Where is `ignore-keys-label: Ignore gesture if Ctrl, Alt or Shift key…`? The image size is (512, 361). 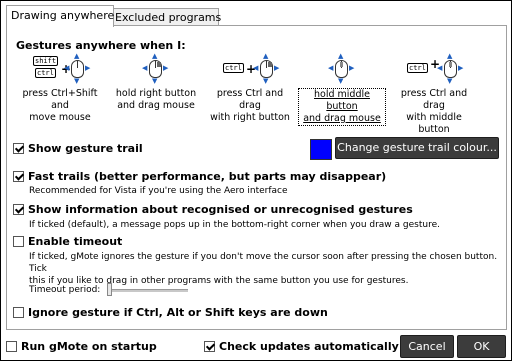 ignore-keys-label: Ignore gesture if Ctrl, Alt or Shift key… is located at coordinates (178, 312).